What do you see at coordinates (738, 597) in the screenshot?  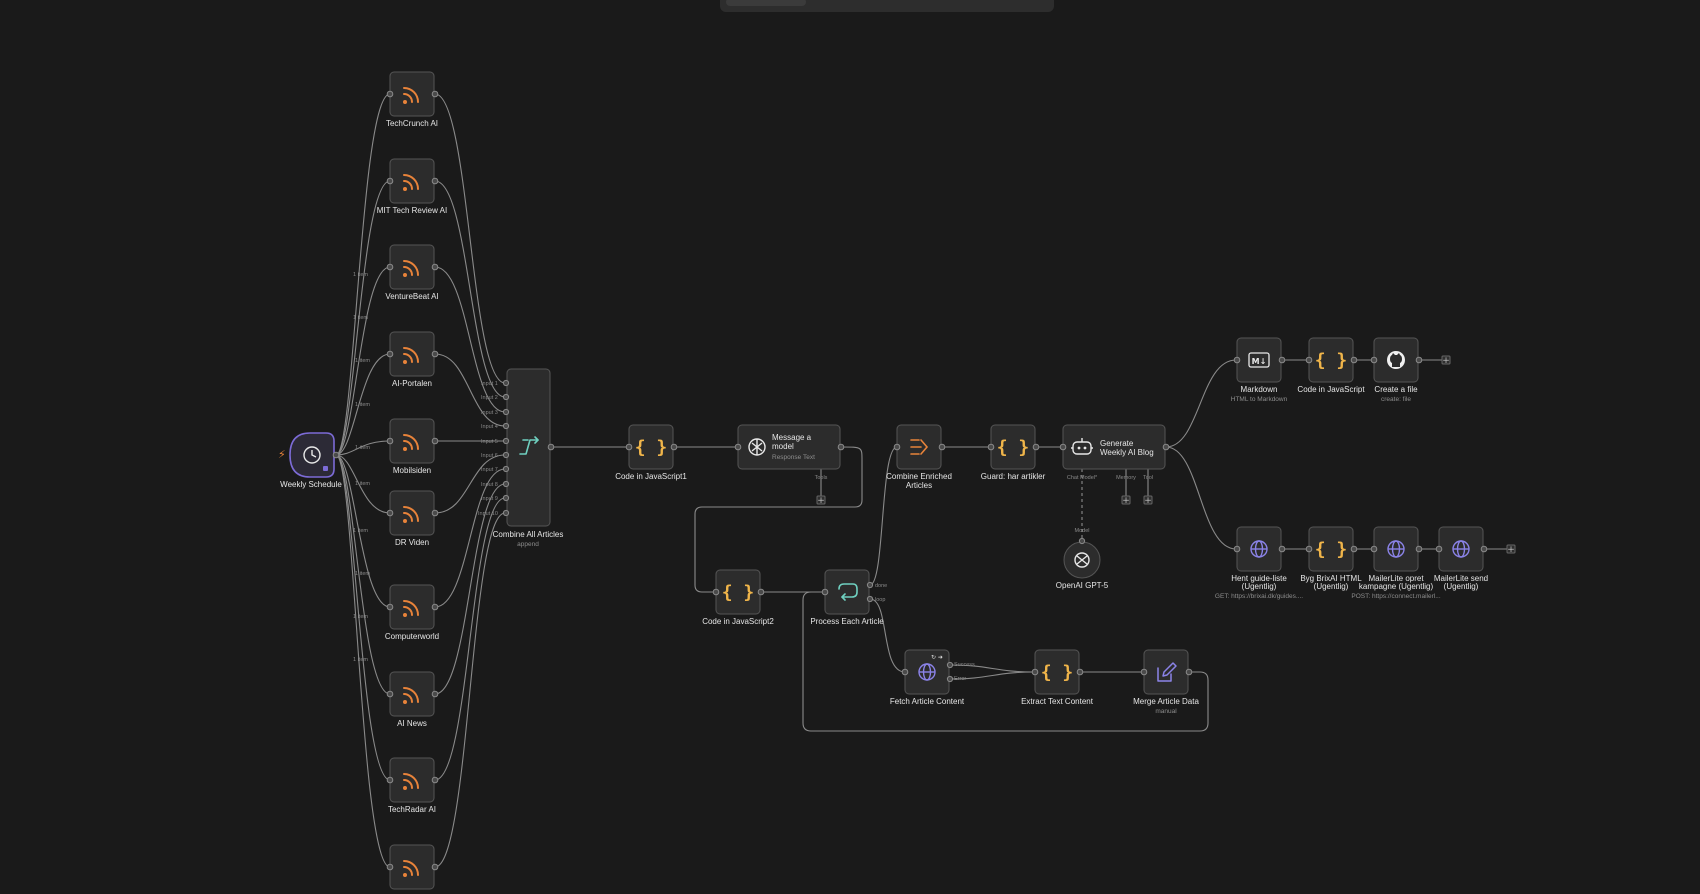 I see `node-code-in-javascript2: { } Code in JavaScript2` at bounding box center [738, 597].